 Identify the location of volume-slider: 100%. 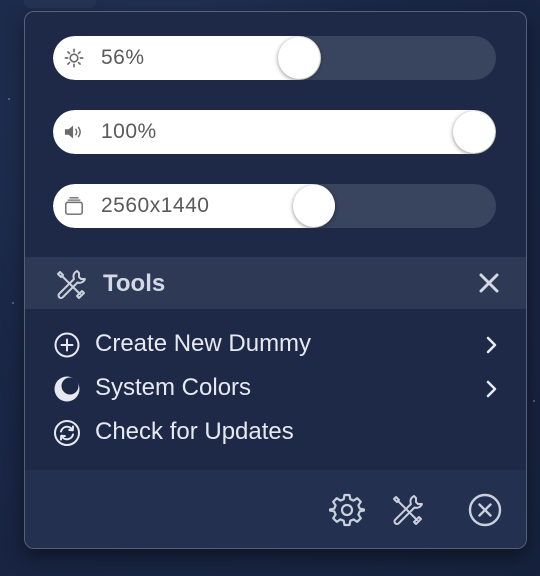
(274, 132).